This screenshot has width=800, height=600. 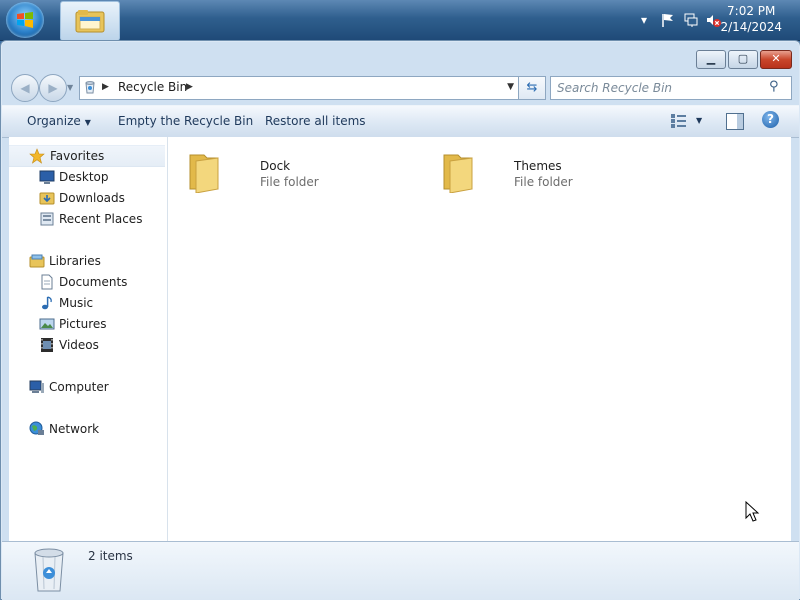 I want to click on organize-button: Organize ▼, so click(x=59, y=121).